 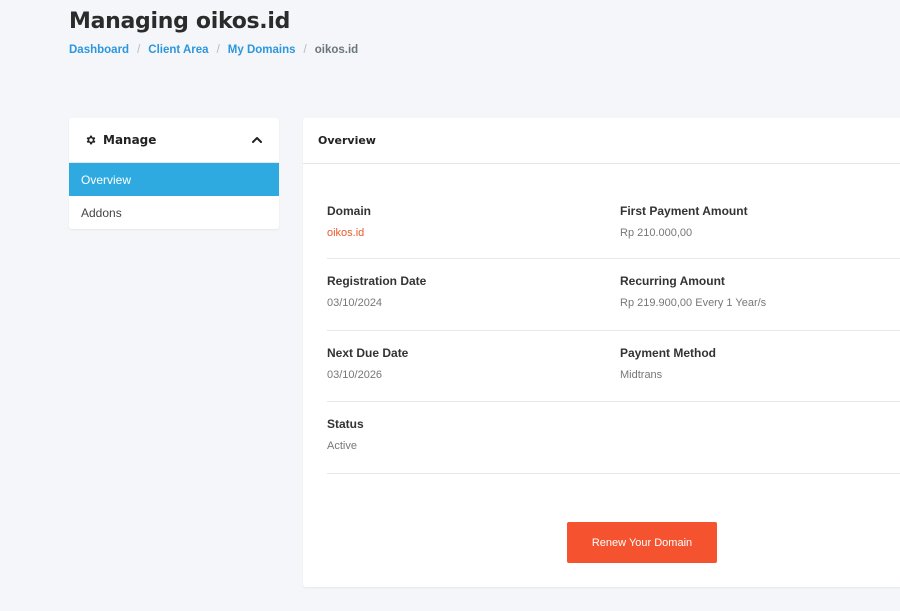 I want to click on breadcrumb-my-domains: My Domains, so click(x=262, y=50).